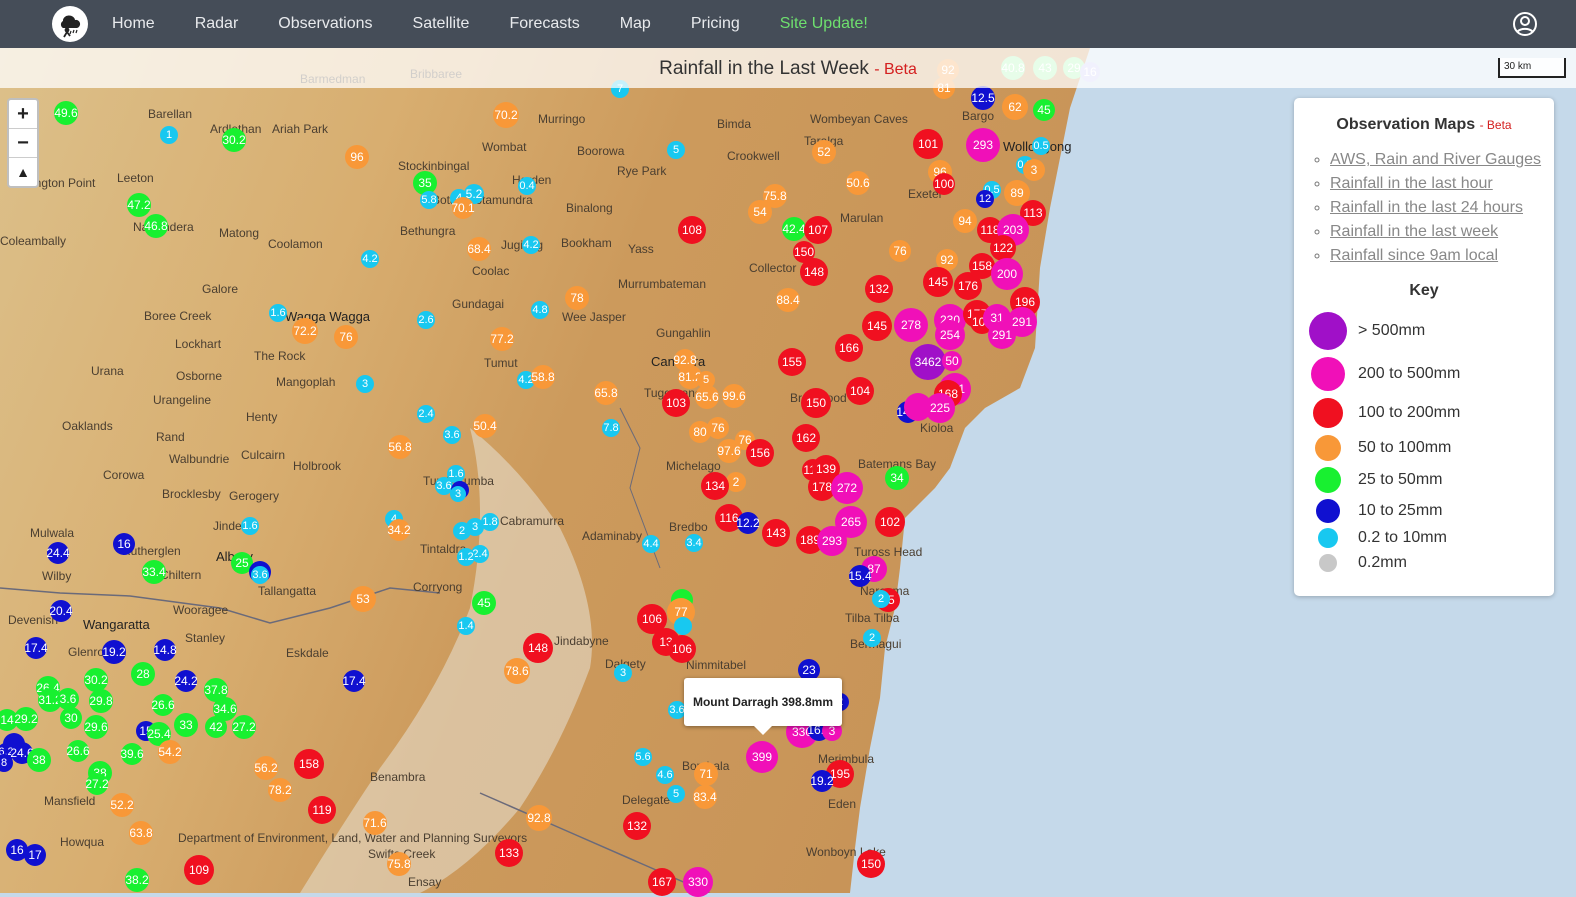 The width and height of the screenshot is (1576, 897). What do you see at coordinates (441, 24) in the screenshot?
I see `nav-satellite: Satellite` at bounding box center [441, 24].